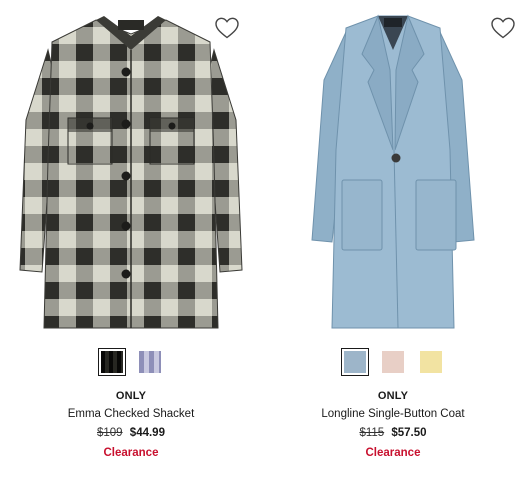 The height and width of the screenshot is (479, 524). I want to click on swatch-check-lavender, so click(150, 362).